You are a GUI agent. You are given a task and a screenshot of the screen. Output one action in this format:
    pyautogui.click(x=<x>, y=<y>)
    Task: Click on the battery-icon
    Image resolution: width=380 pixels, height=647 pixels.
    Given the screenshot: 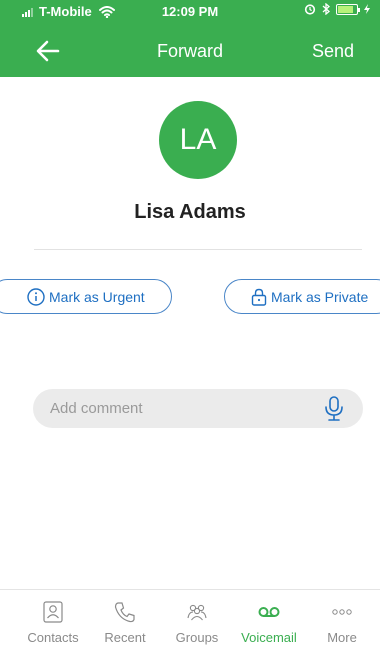 What is the action you would take?
    pyautogui.click(x=348, y=9)
    